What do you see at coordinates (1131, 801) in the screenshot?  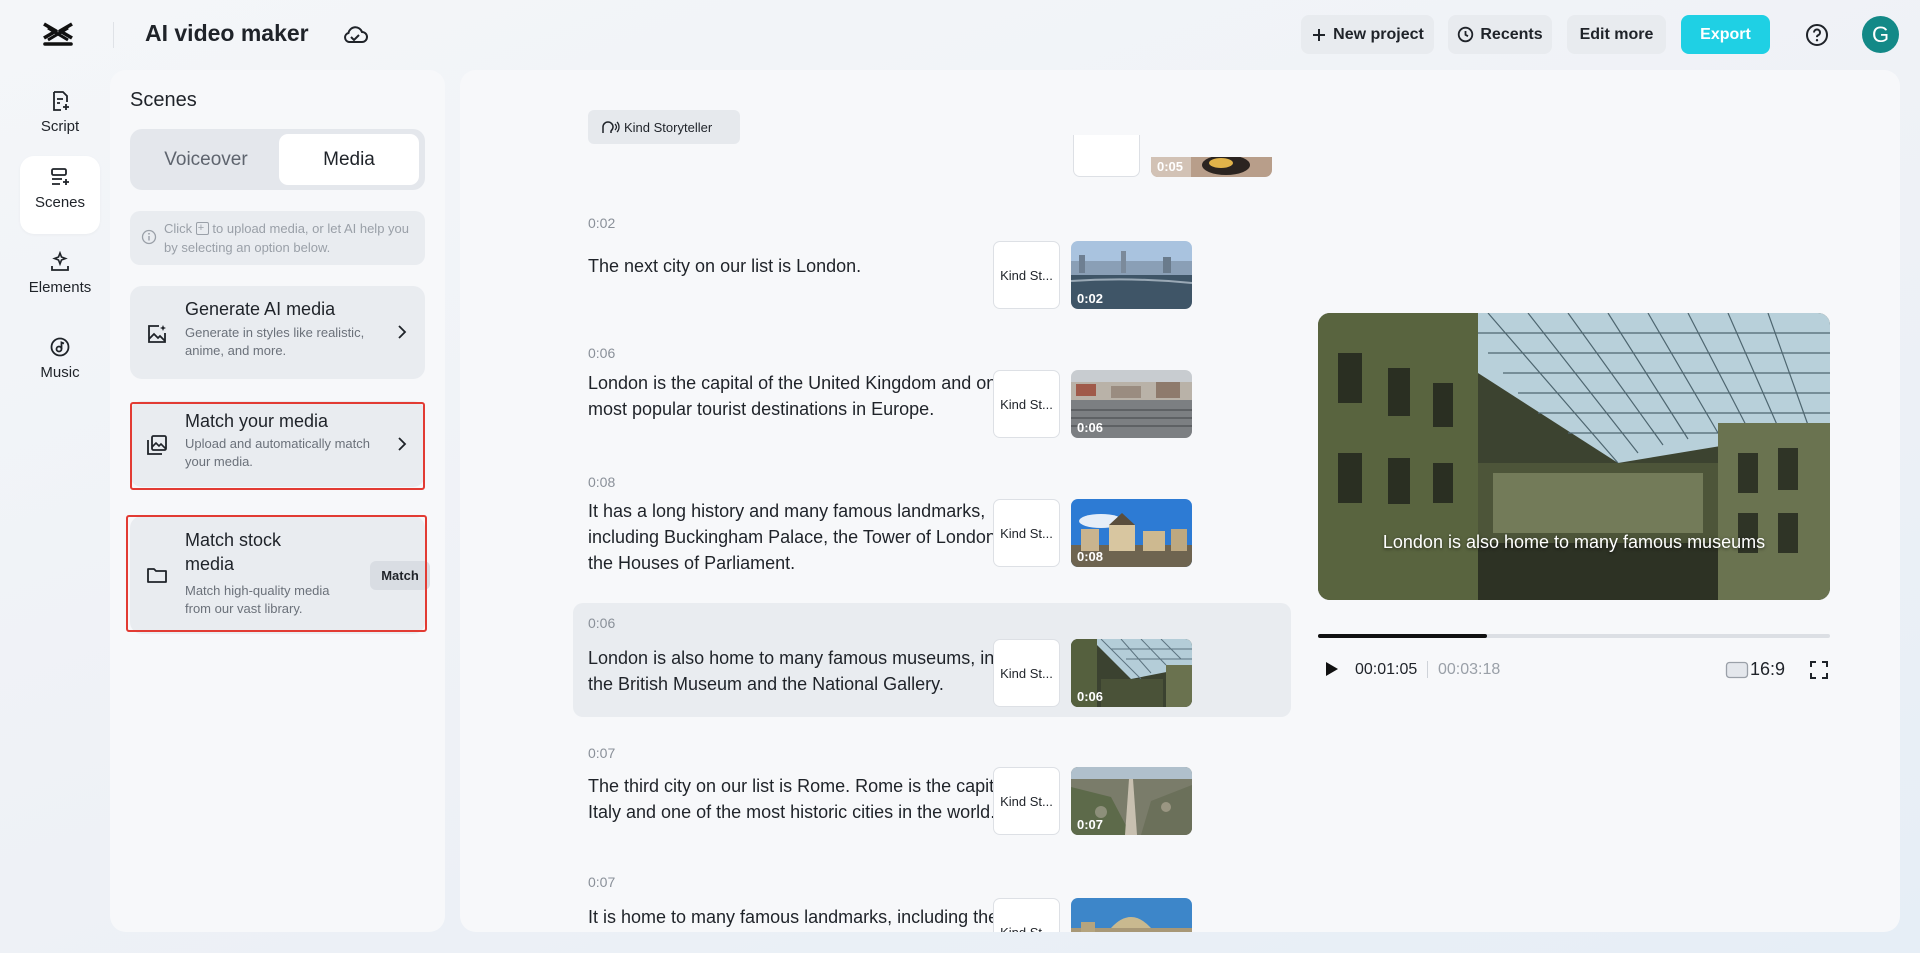 I see `scene-thumbnail: 0:07` at bounding box center [1131, 801].